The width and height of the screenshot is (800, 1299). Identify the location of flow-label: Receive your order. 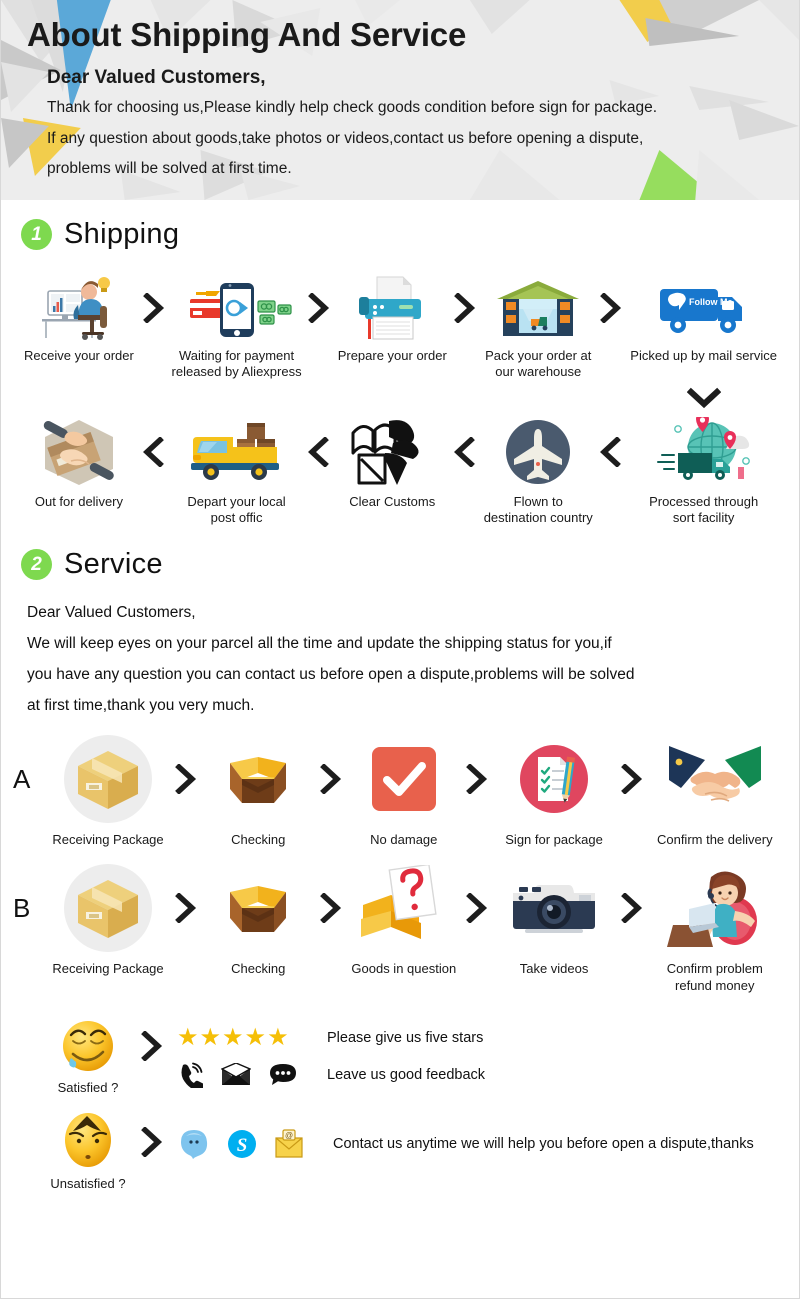
(79, 355).